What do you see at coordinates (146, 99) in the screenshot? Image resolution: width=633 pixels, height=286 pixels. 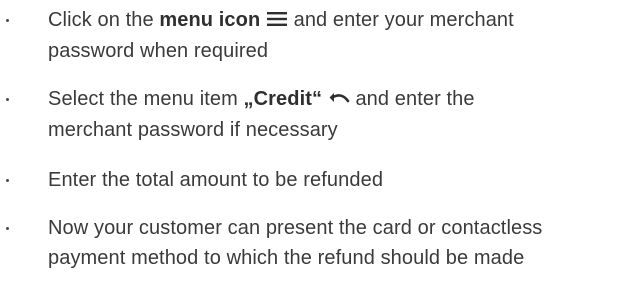 I see `step-2-pre: Select the menu item` at bounding box center [146, 99].